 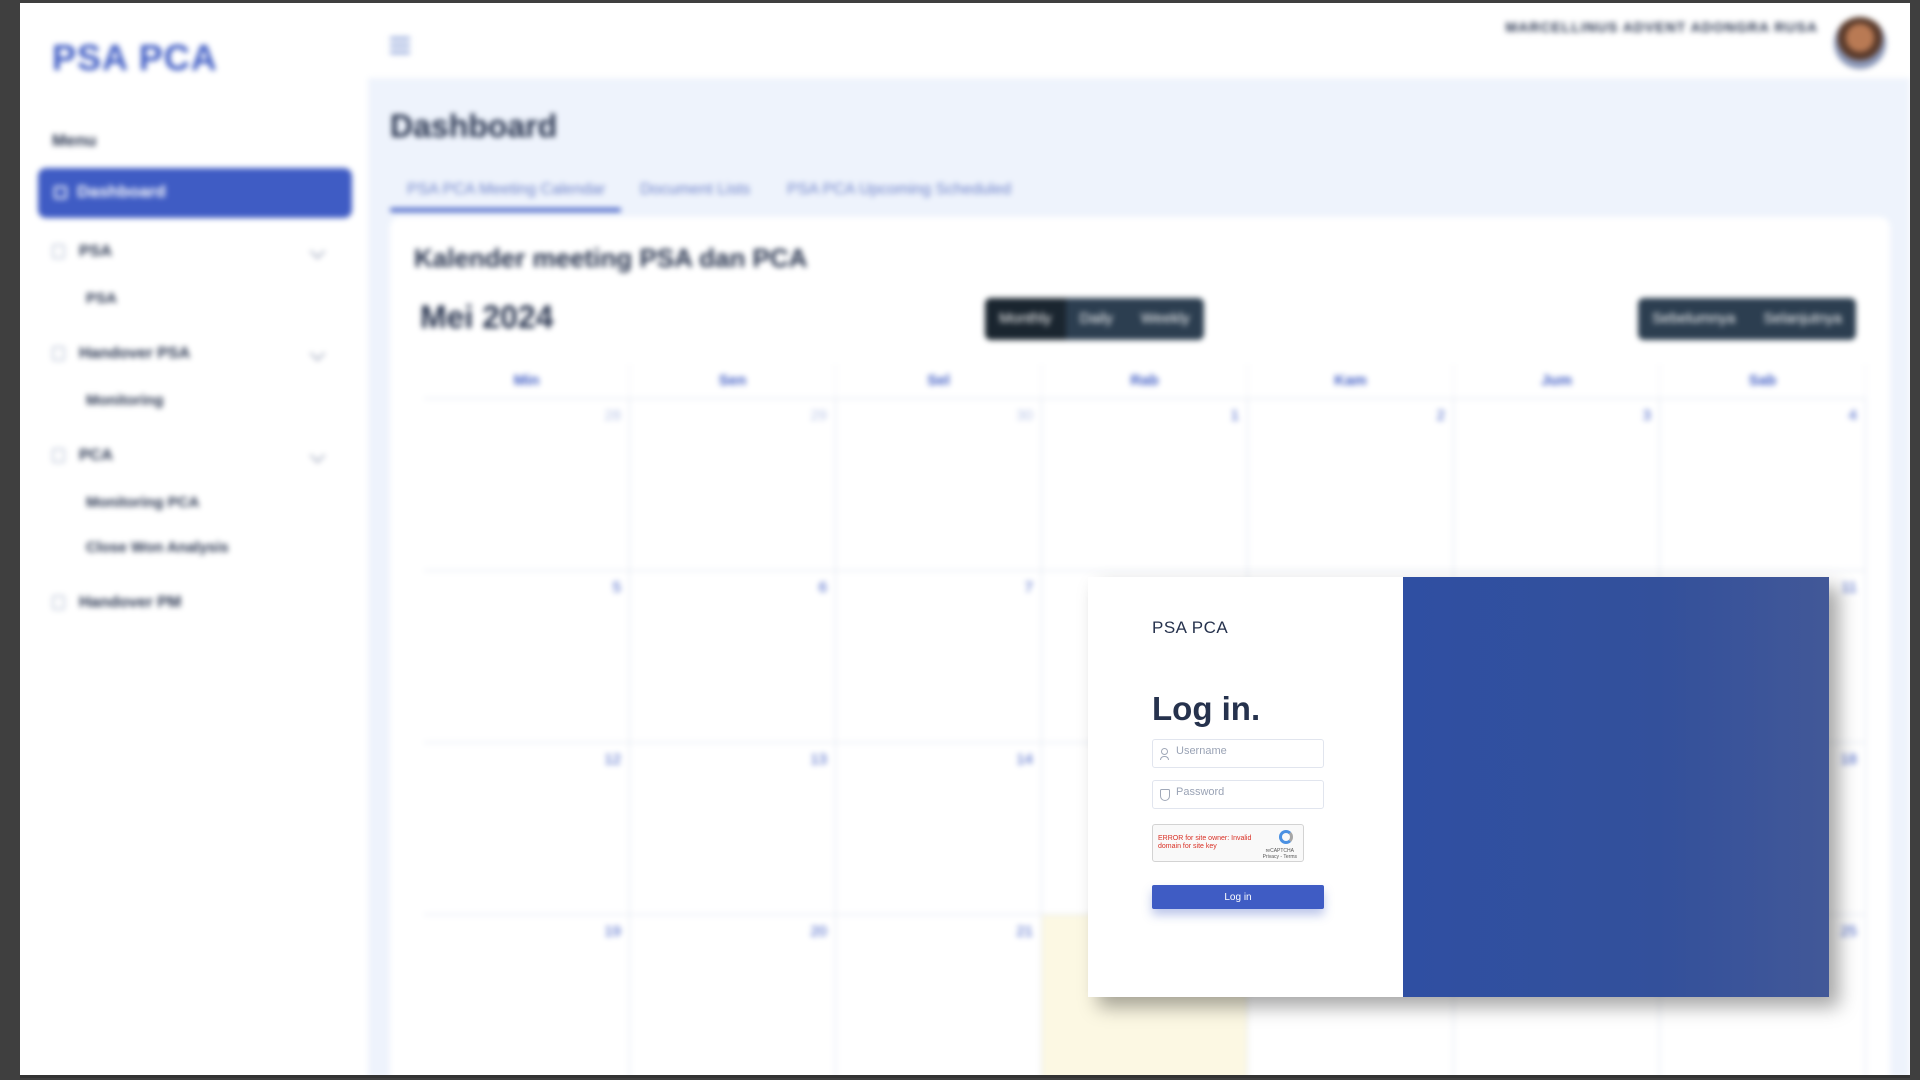 What do you see at coordinates (527, 828) in the screenshot?
I see `calendar-day-cell: 12` at bounding box center [527, 828].